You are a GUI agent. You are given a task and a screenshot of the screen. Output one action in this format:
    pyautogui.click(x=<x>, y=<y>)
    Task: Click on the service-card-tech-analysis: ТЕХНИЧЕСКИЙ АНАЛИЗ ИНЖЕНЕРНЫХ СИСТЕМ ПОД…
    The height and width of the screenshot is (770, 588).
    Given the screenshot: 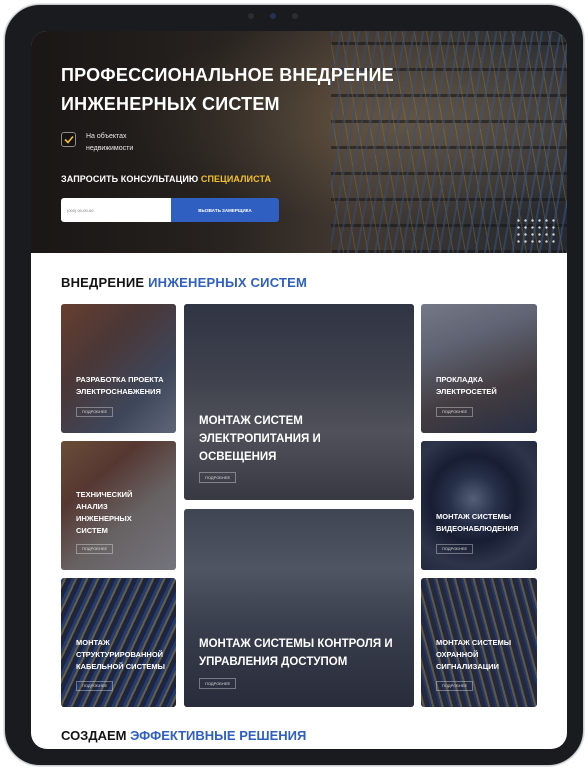 What is the action you would take?
    pyautogui.click(x=118, y=505)
    